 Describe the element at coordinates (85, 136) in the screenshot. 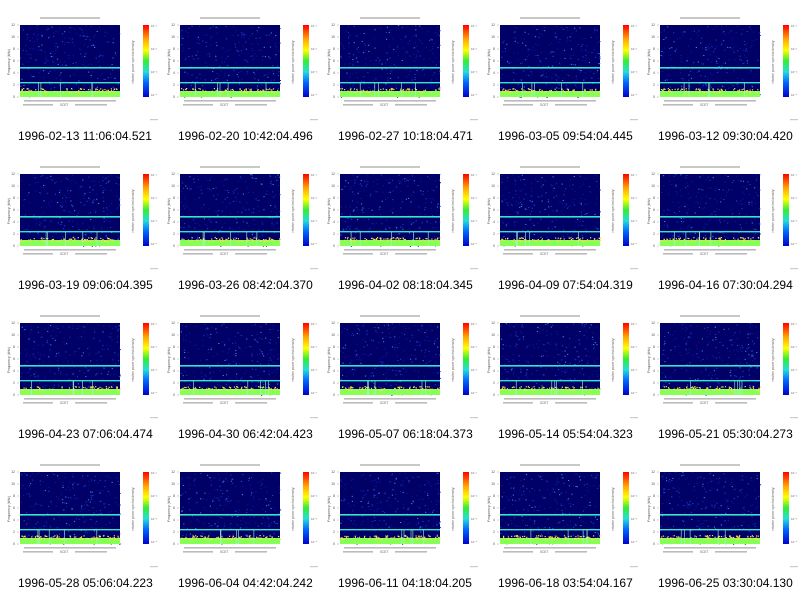

I see `timestamp-caption: 1996-02-13 11:06:04.521` at that location.